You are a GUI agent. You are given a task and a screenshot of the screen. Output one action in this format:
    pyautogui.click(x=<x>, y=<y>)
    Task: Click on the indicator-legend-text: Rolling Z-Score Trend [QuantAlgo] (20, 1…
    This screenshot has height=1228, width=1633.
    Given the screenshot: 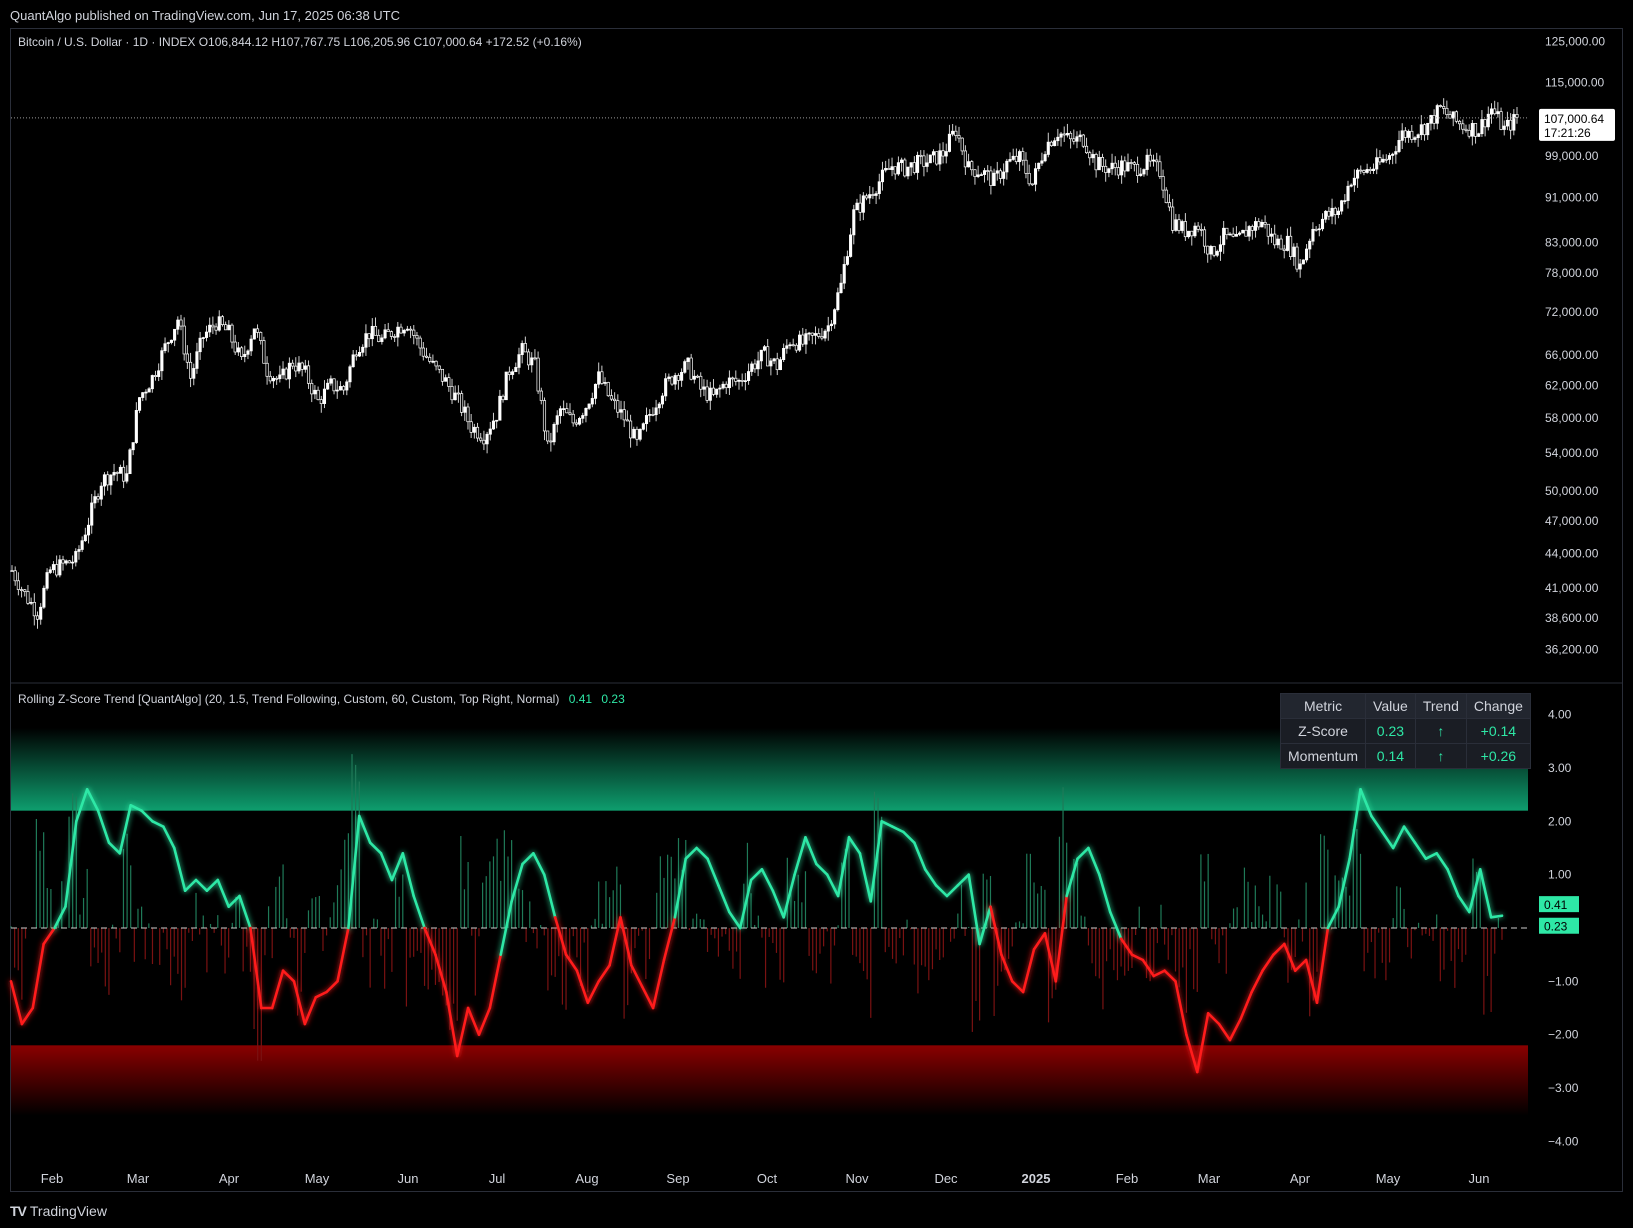 What is the action you would take?
    pyautogui.click(x=289, y=699)
    